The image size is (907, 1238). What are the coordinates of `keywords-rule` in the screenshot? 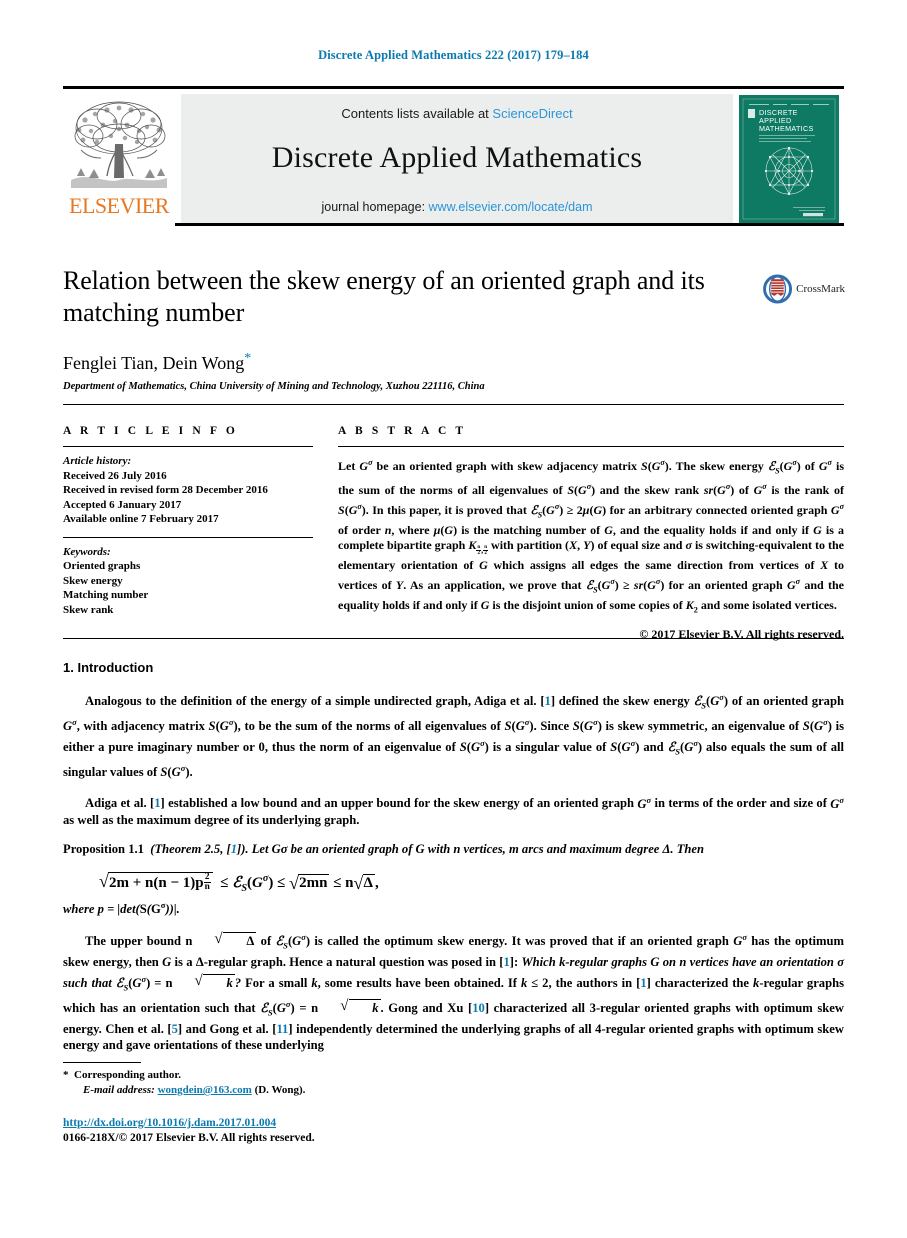 It's located at (188, 537).